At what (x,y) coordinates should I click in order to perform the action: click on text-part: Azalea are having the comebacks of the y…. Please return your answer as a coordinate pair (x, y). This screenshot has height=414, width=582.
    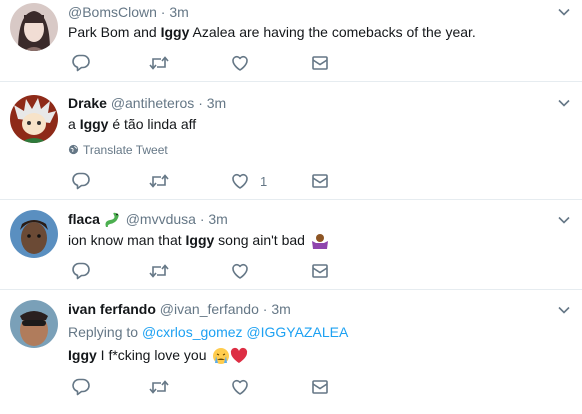
    Looking at the image, I should click on (332, 32).